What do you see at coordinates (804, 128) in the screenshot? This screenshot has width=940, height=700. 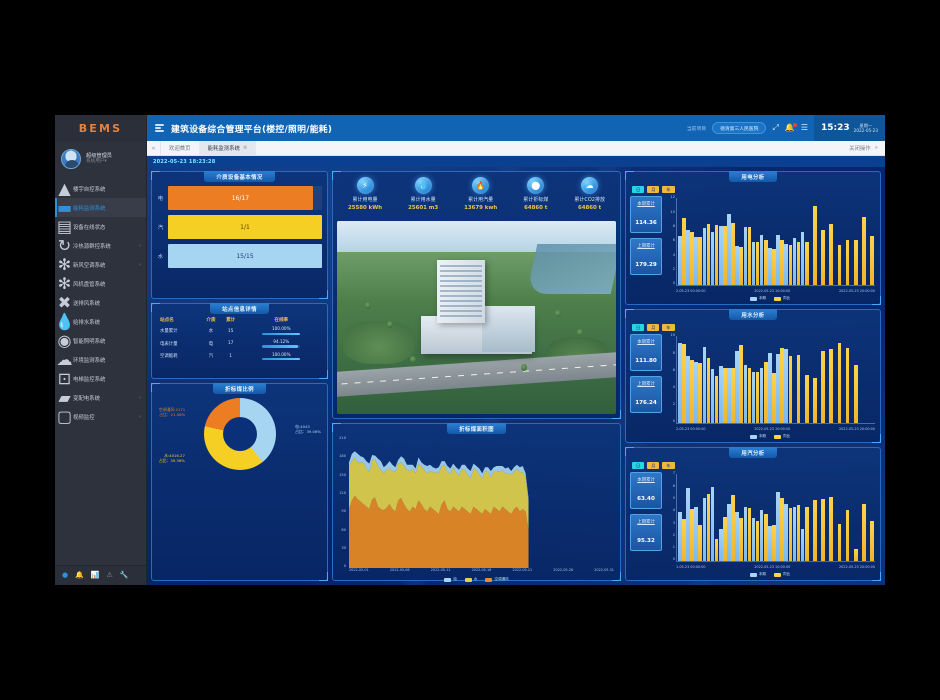 I see `list-icon: ☰` at bounding box center [804, 128].